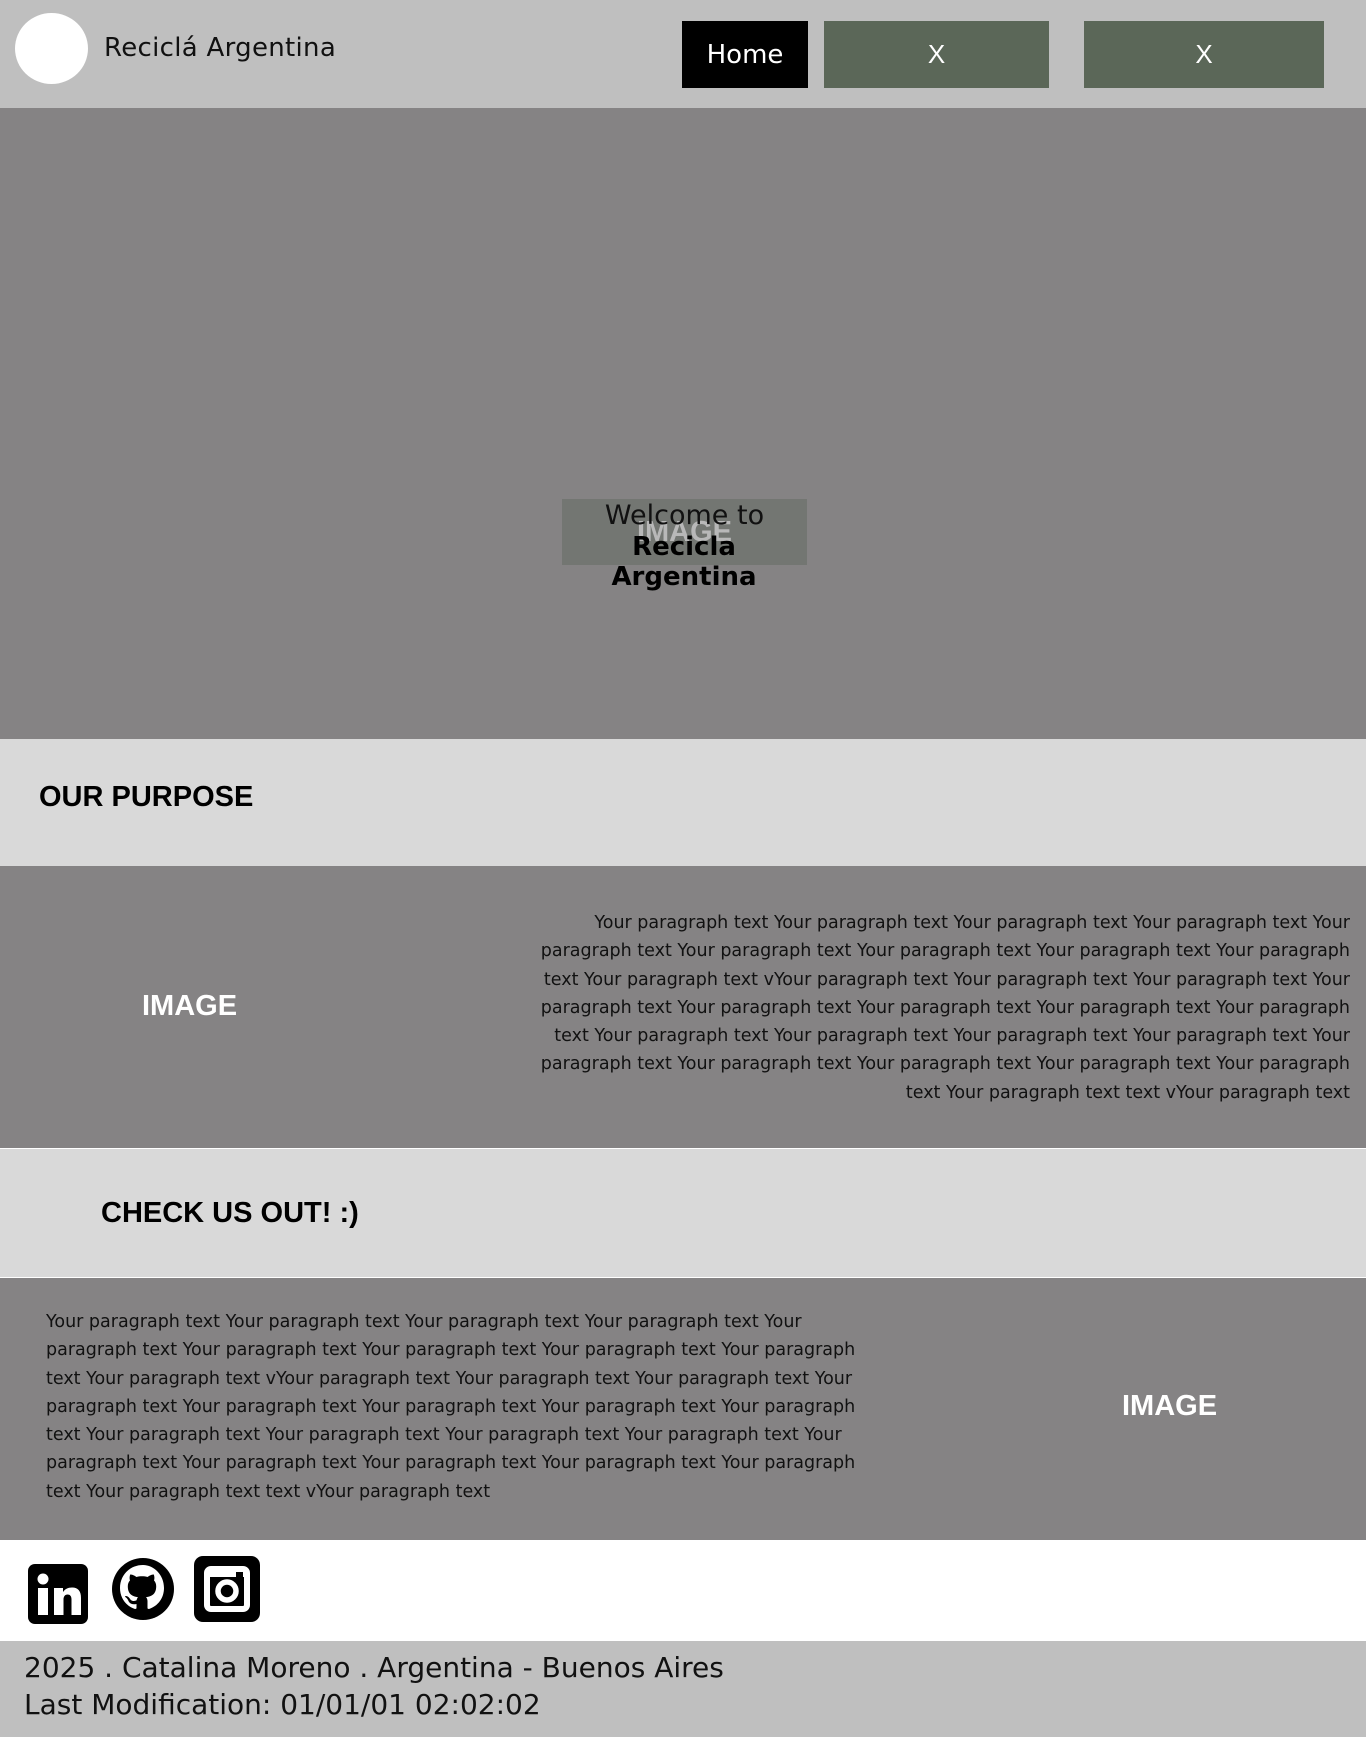 This screenshot has height=1737, width=1366. What do you see at coordinates (745, 54) in the screenshot?
I see `nav-home-button: Home` at bounding box center [745, 54].